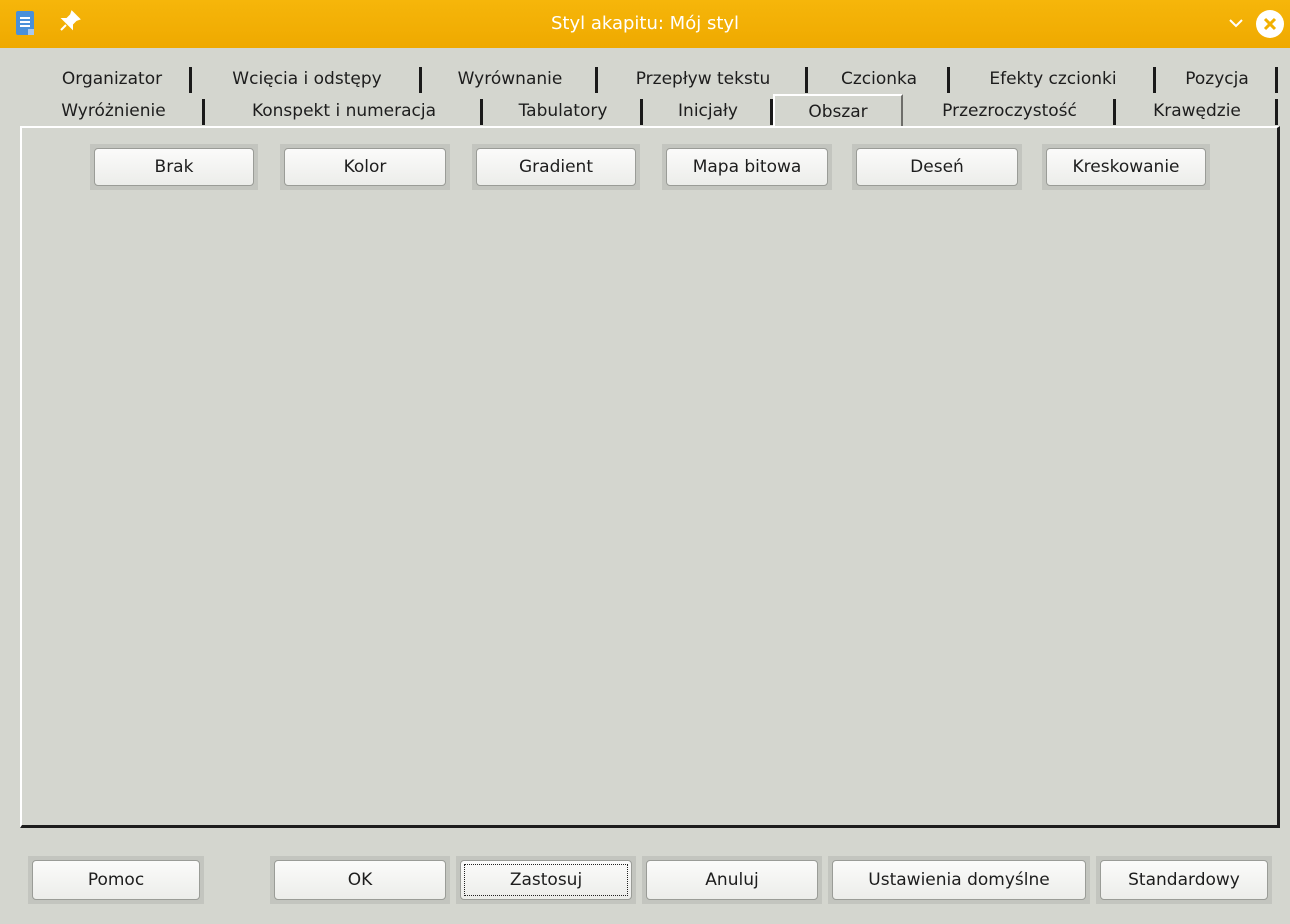 Image resolution: width=1290 pixels, height=924 pixels. I want to click on help-button-frame: Pomoc, so click(116, 880).